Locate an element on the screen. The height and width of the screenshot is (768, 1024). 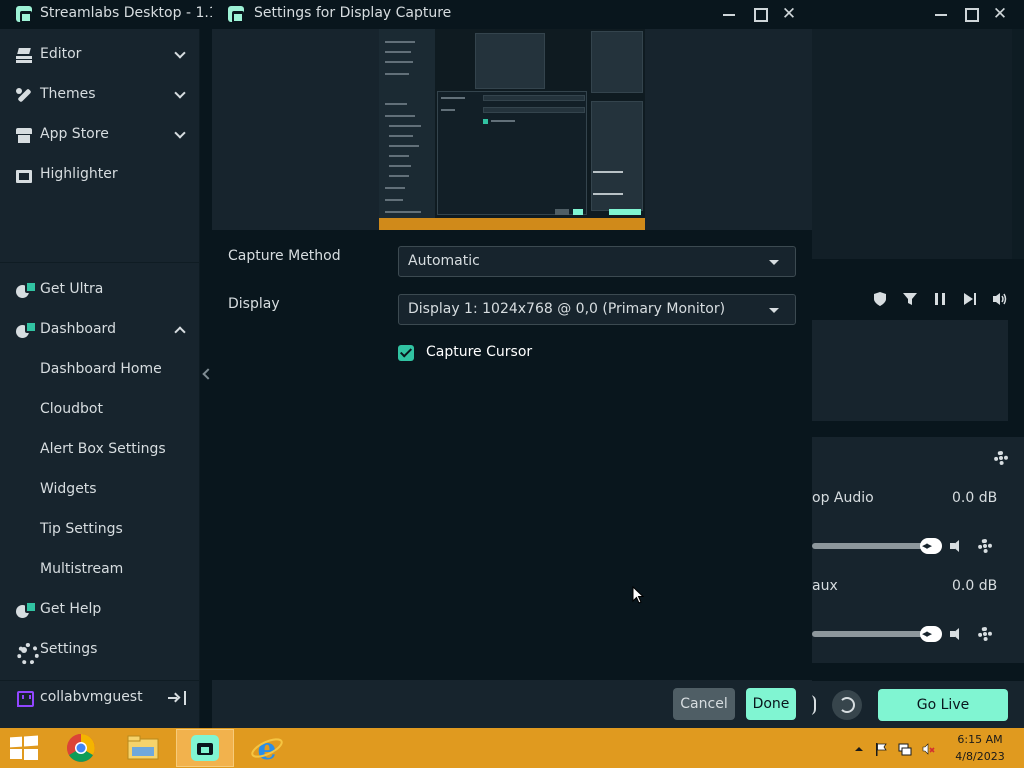
capture-cursor-checkbox is located at coordinates (406, 353).